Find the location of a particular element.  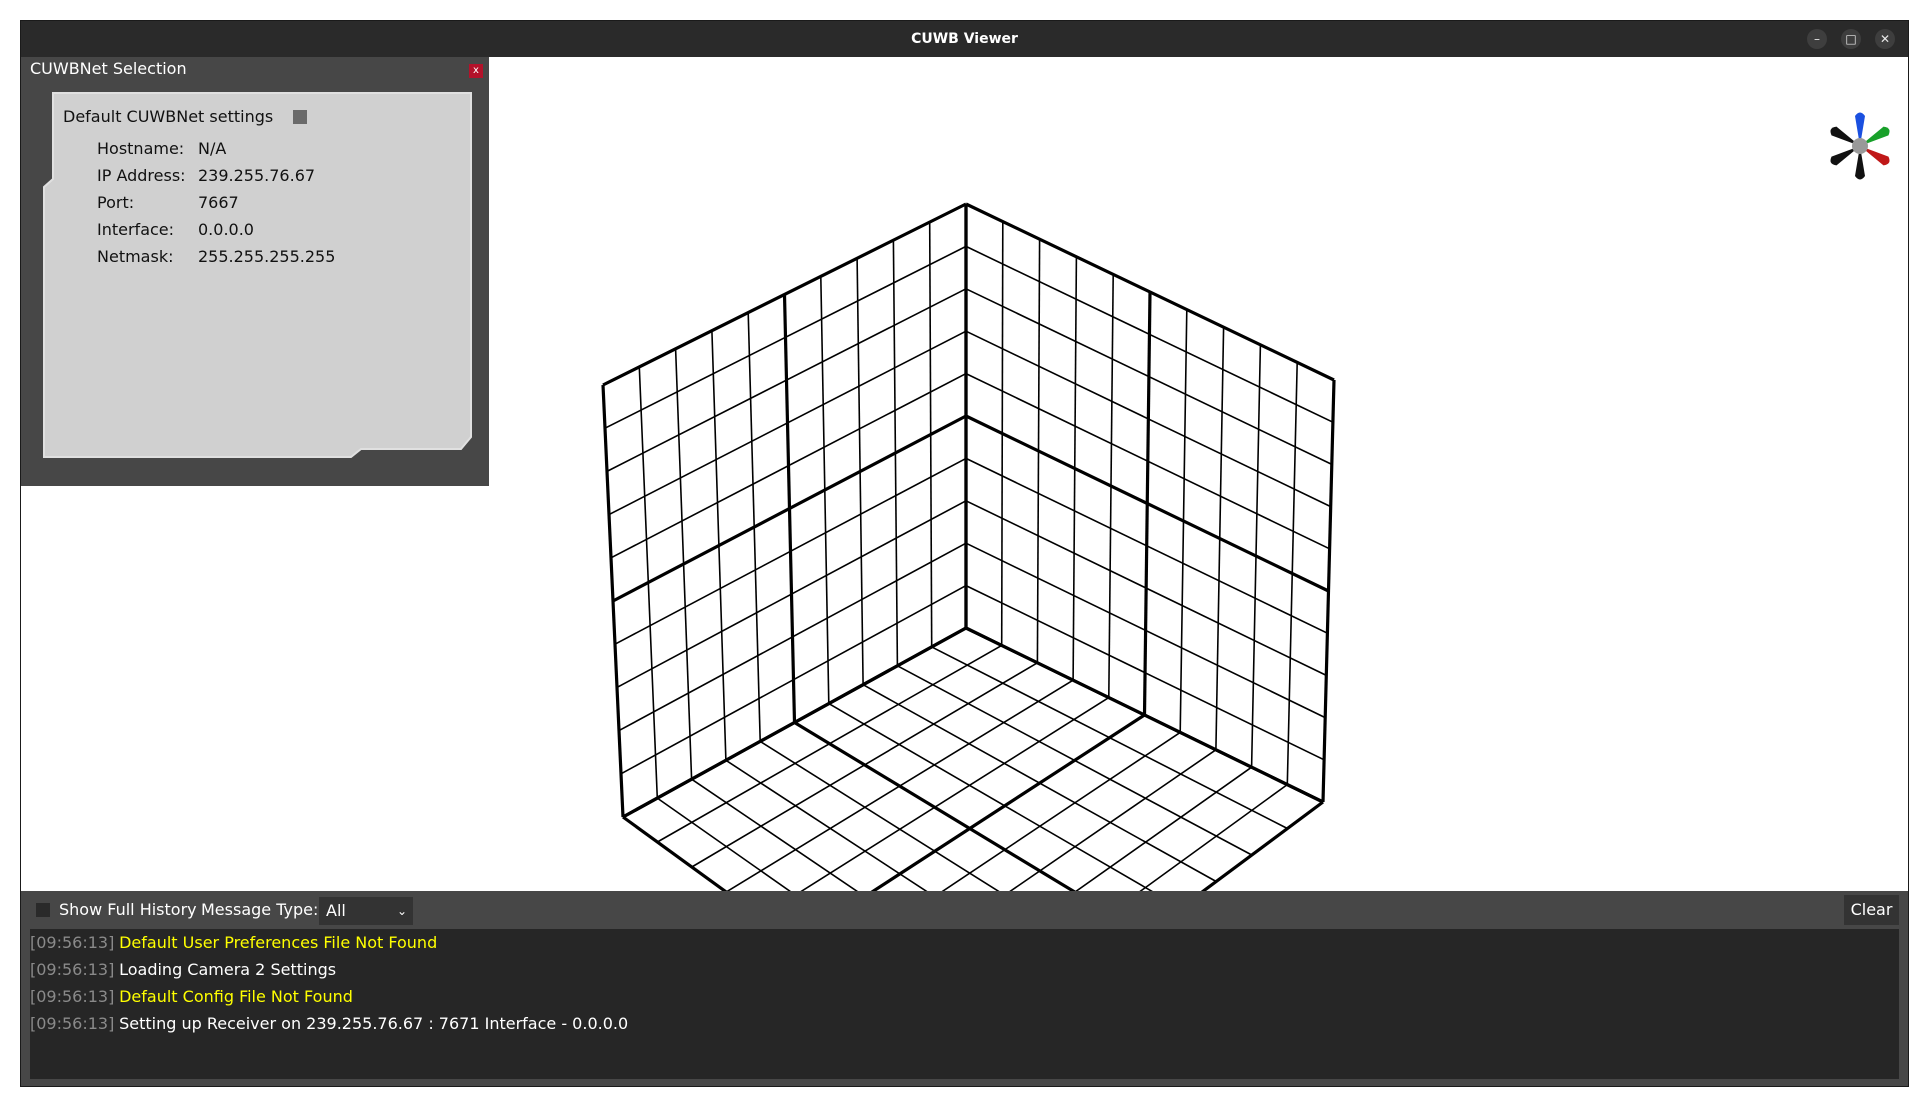

show-full-history-checkbox is located at coordinates (43, 910).